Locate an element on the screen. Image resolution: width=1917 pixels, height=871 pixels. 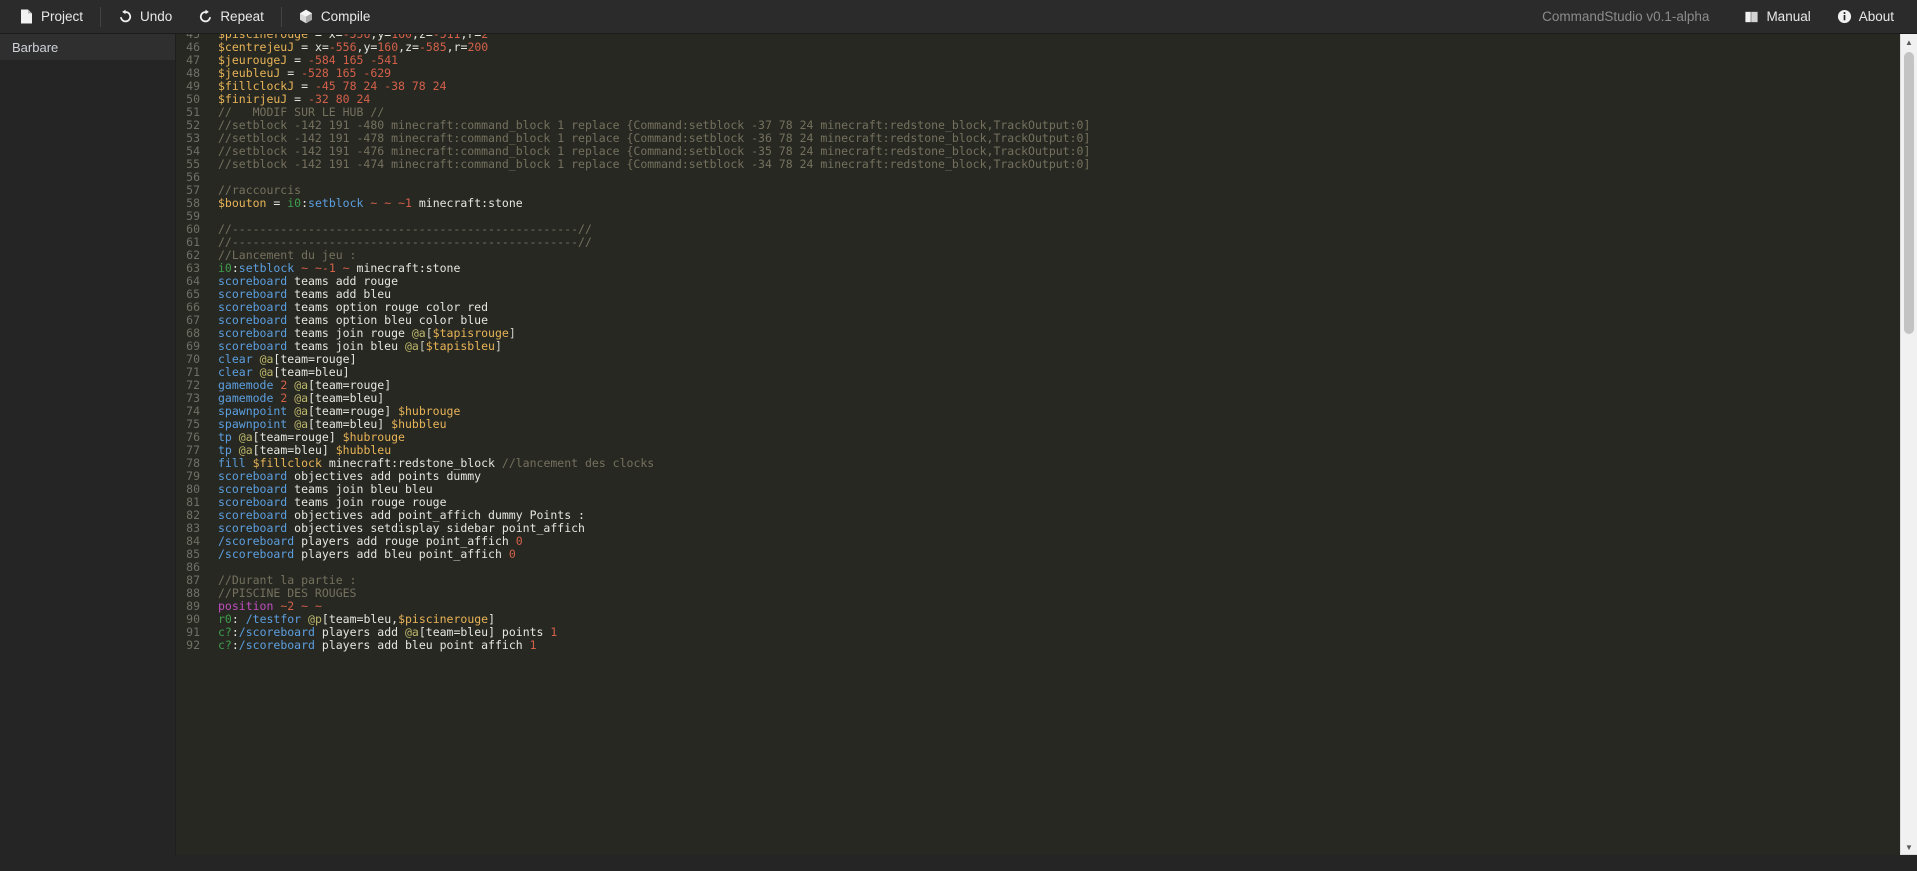
code-line: 86 is located at coordinates (1038, 567).